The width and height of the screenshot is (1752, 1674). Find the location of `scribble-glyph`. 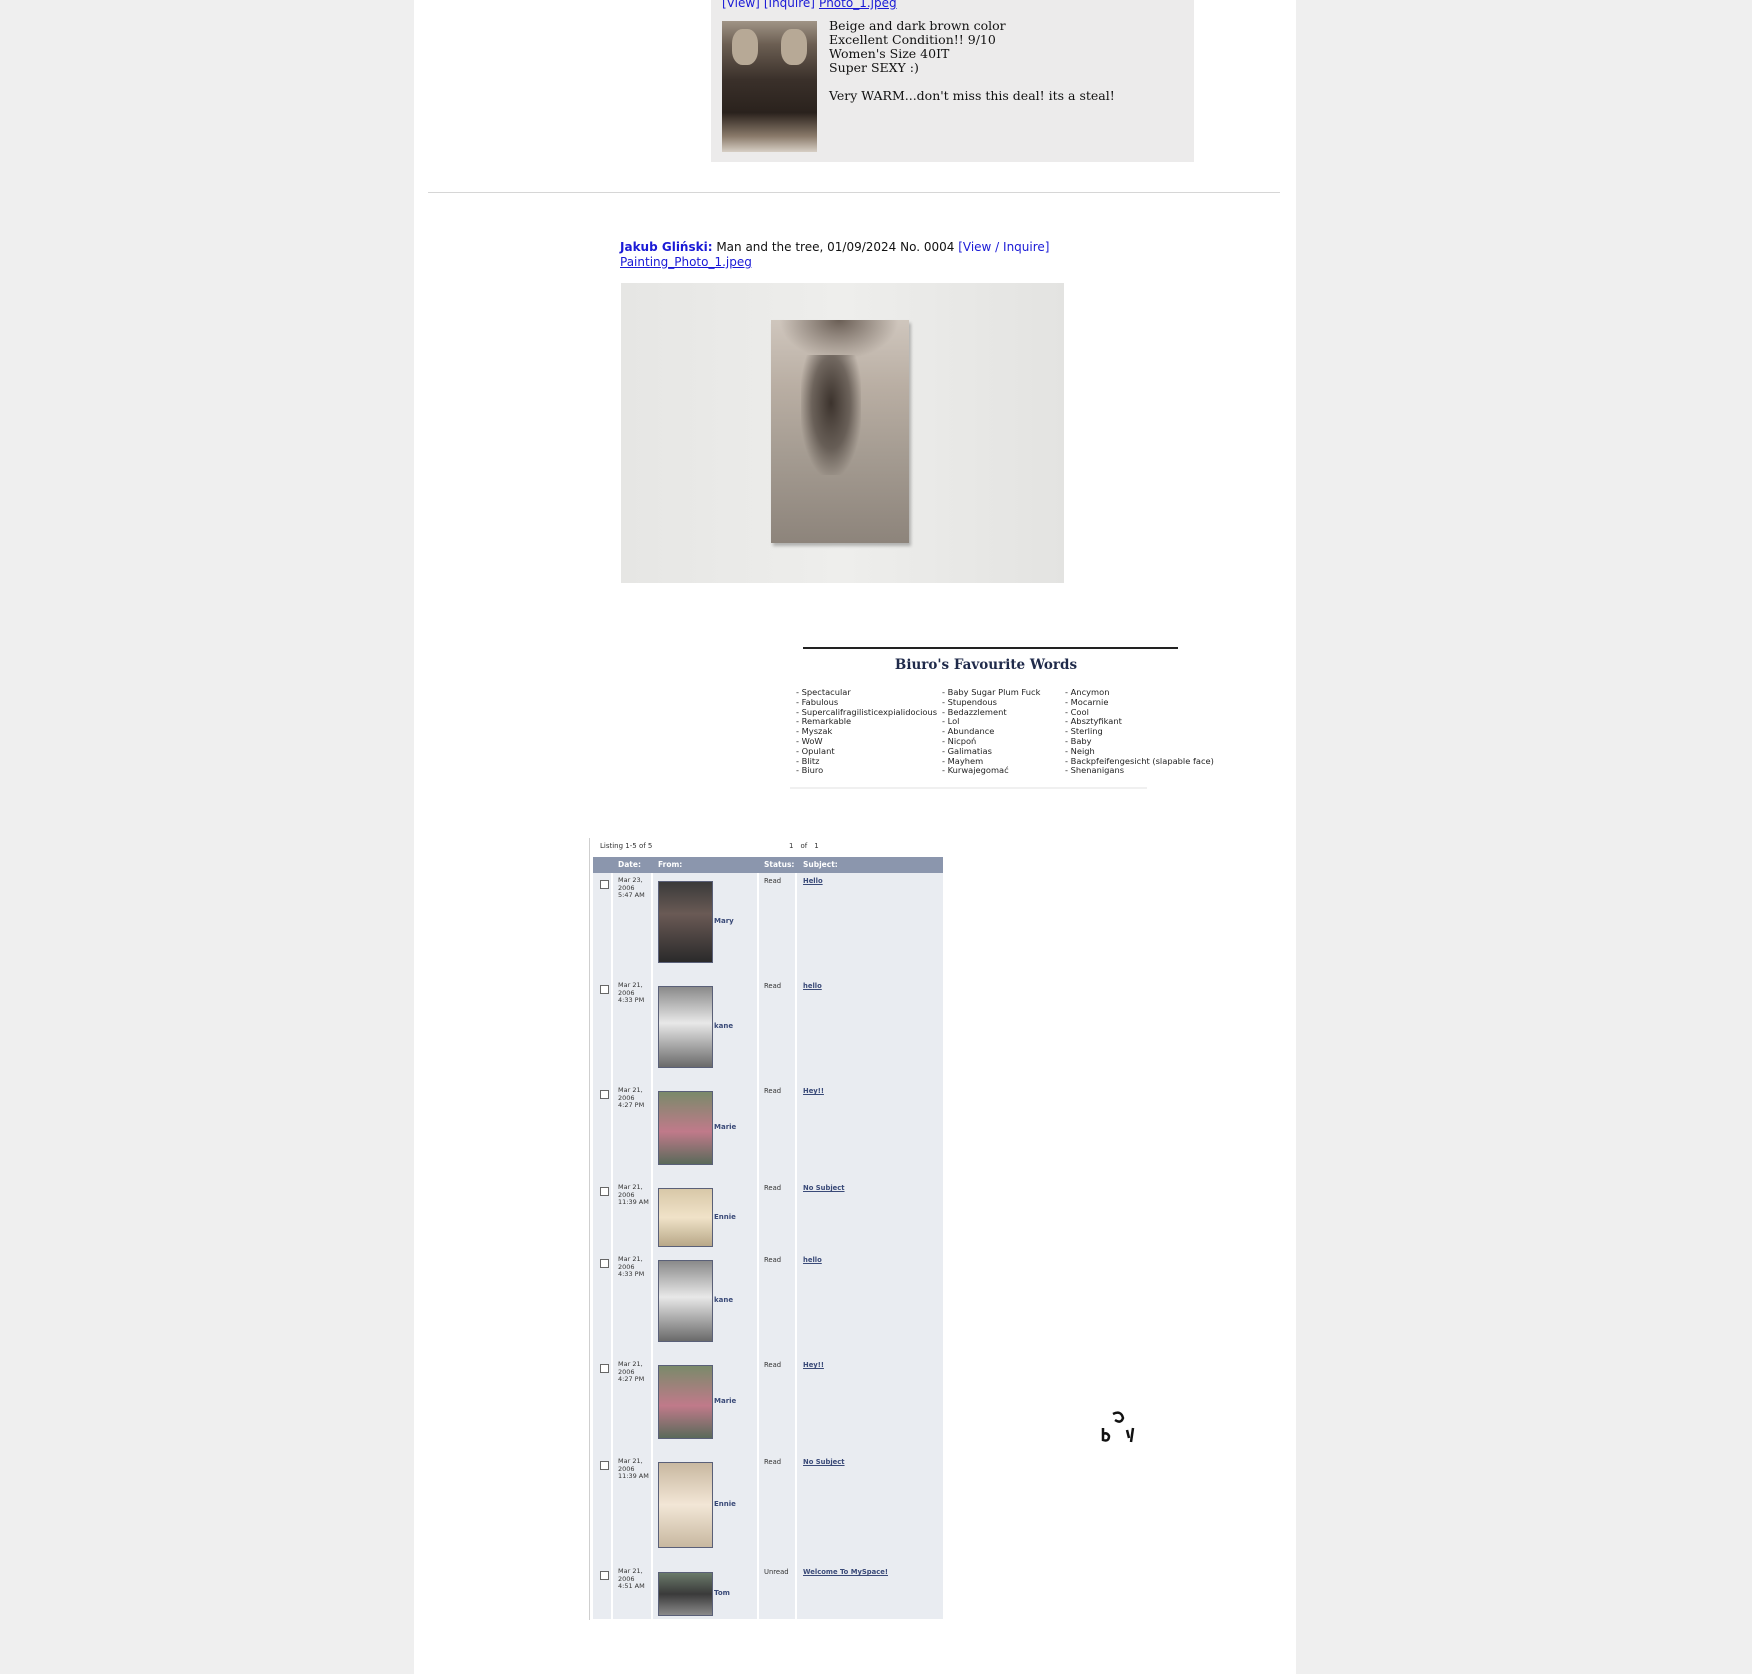

scribble-glyph is located at coordinates (1121, 1433).